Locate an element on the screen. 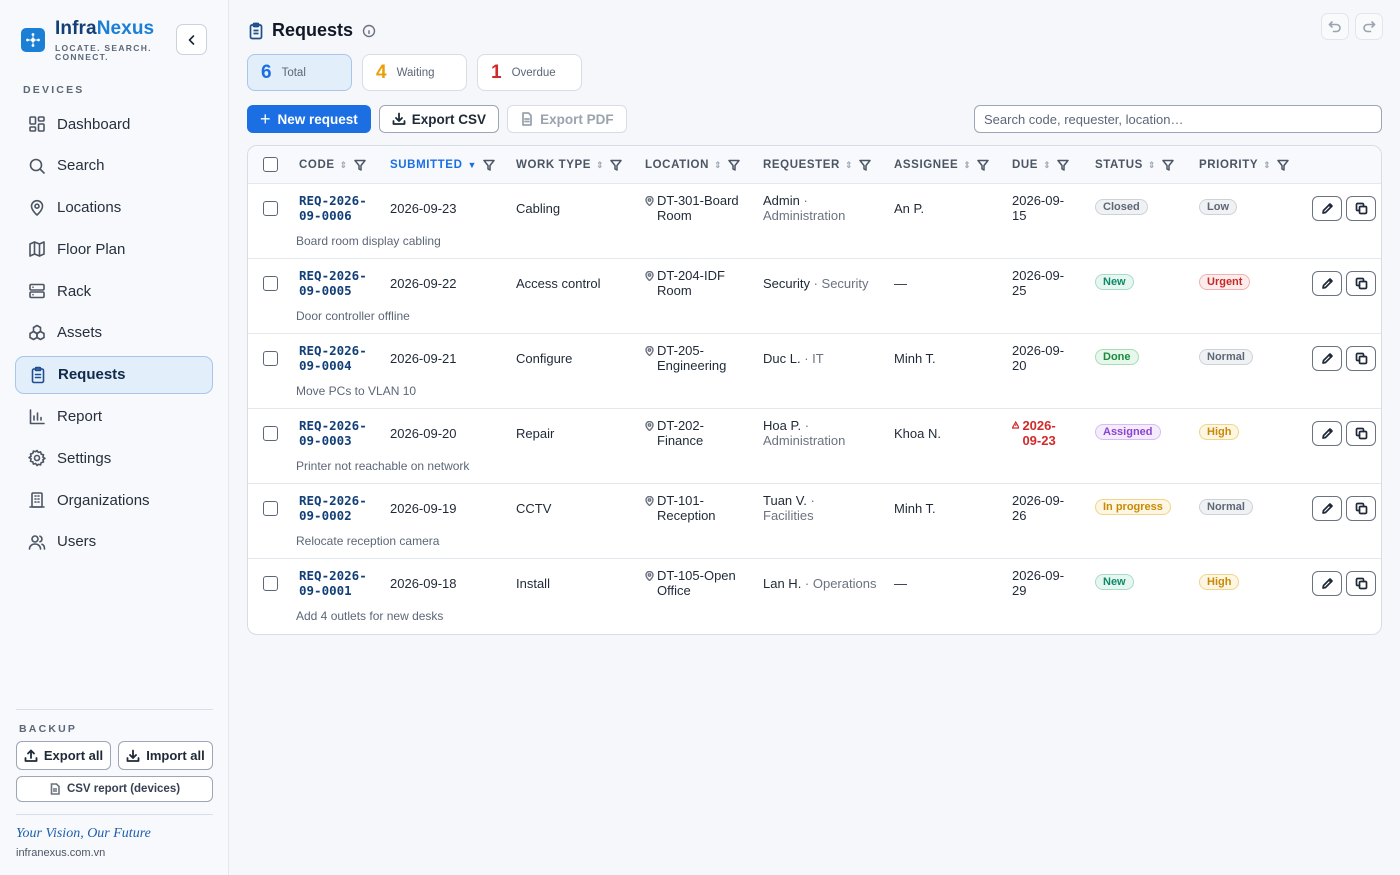 Image resolution: width=1400 pixels, height=875 pixels. export-all-button: Export all is located at coordinates (63, 755).